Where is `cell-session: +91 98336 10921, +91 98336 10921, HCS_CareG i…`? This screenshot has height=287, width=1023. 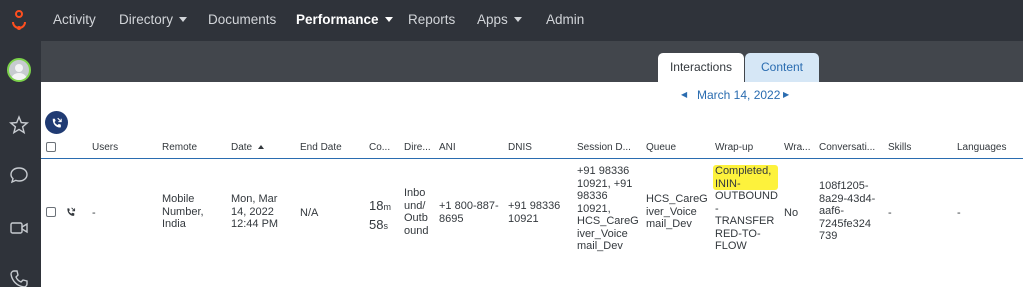
cell-session: +91 98336 10921, +91 98336 10921, HCS_CareG i… is located at coordinates (608, 208).